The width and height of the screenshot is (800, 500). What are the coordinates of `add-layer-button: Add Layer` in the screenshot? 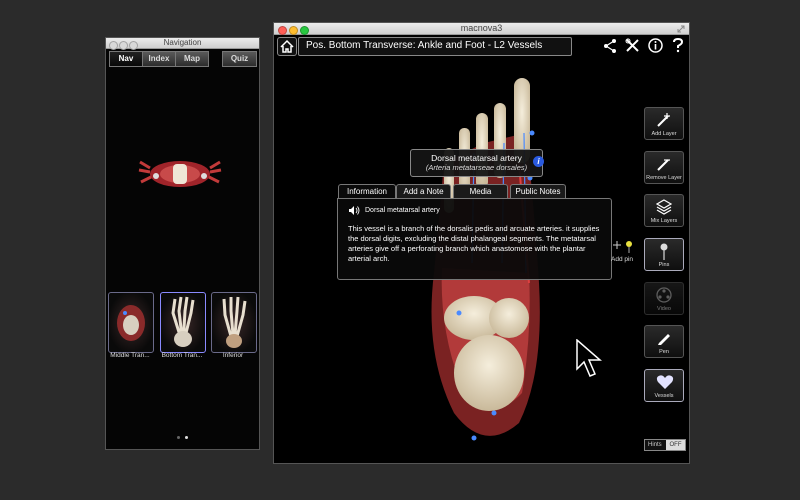 It's located at (664, 123).